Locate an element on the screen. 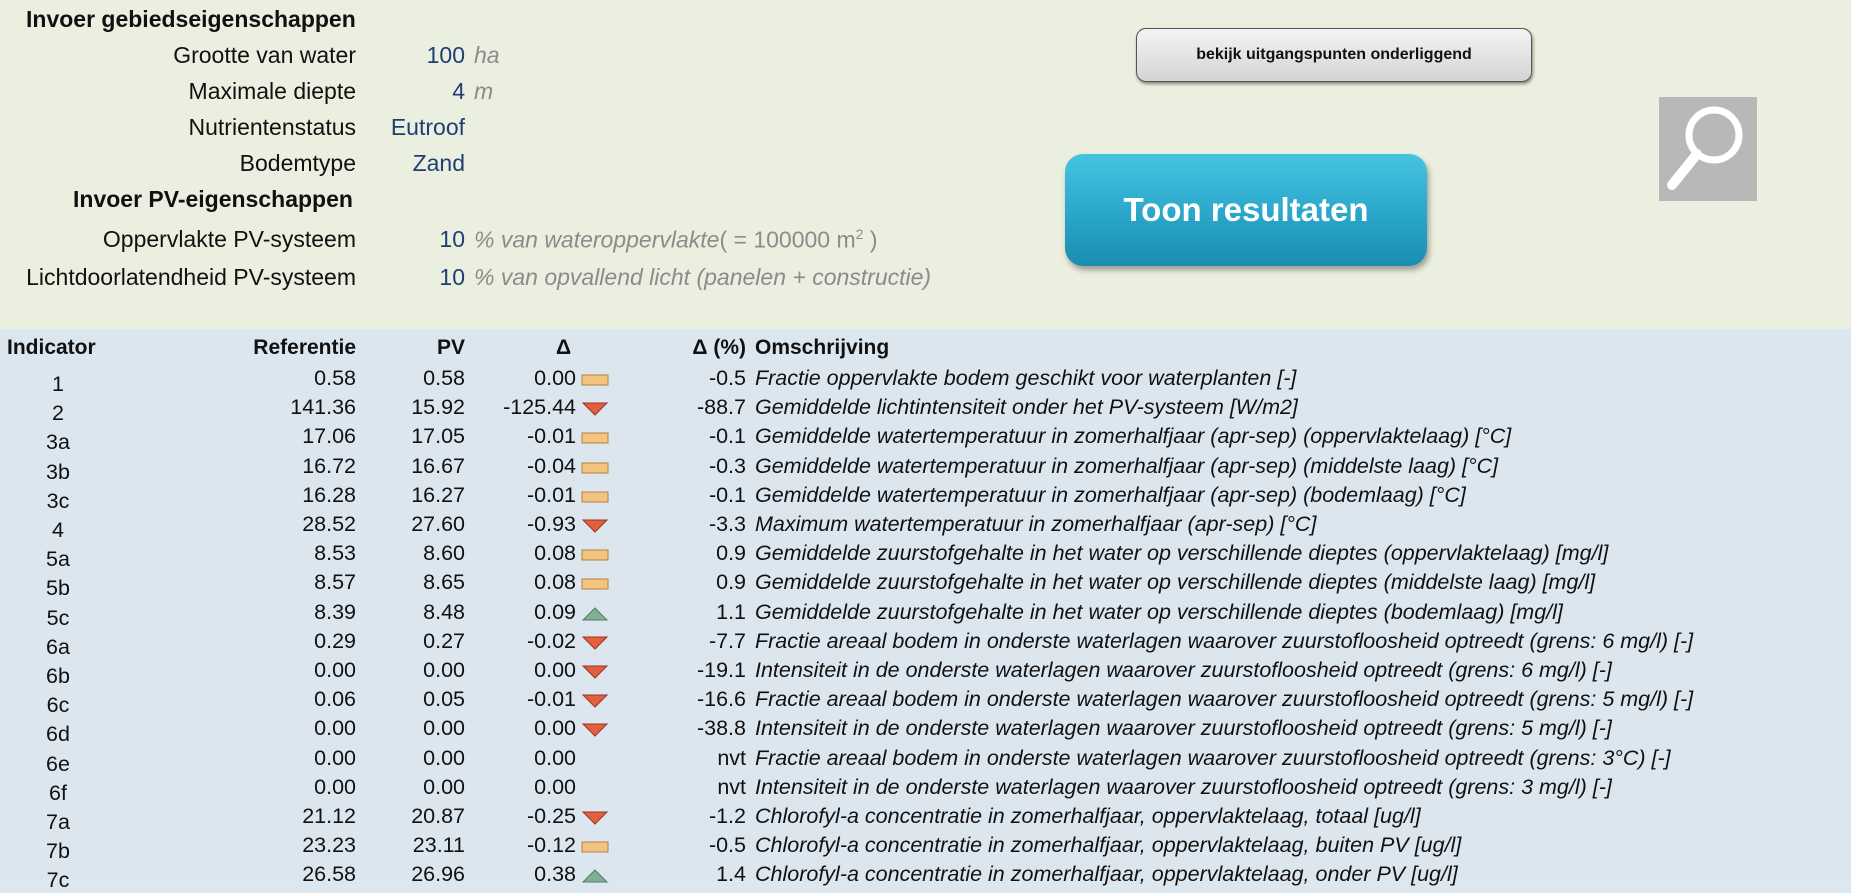 This screenshot has height=893, width=1851. delta-pct-cell: -0.1 is located at coordinates (727, 436).